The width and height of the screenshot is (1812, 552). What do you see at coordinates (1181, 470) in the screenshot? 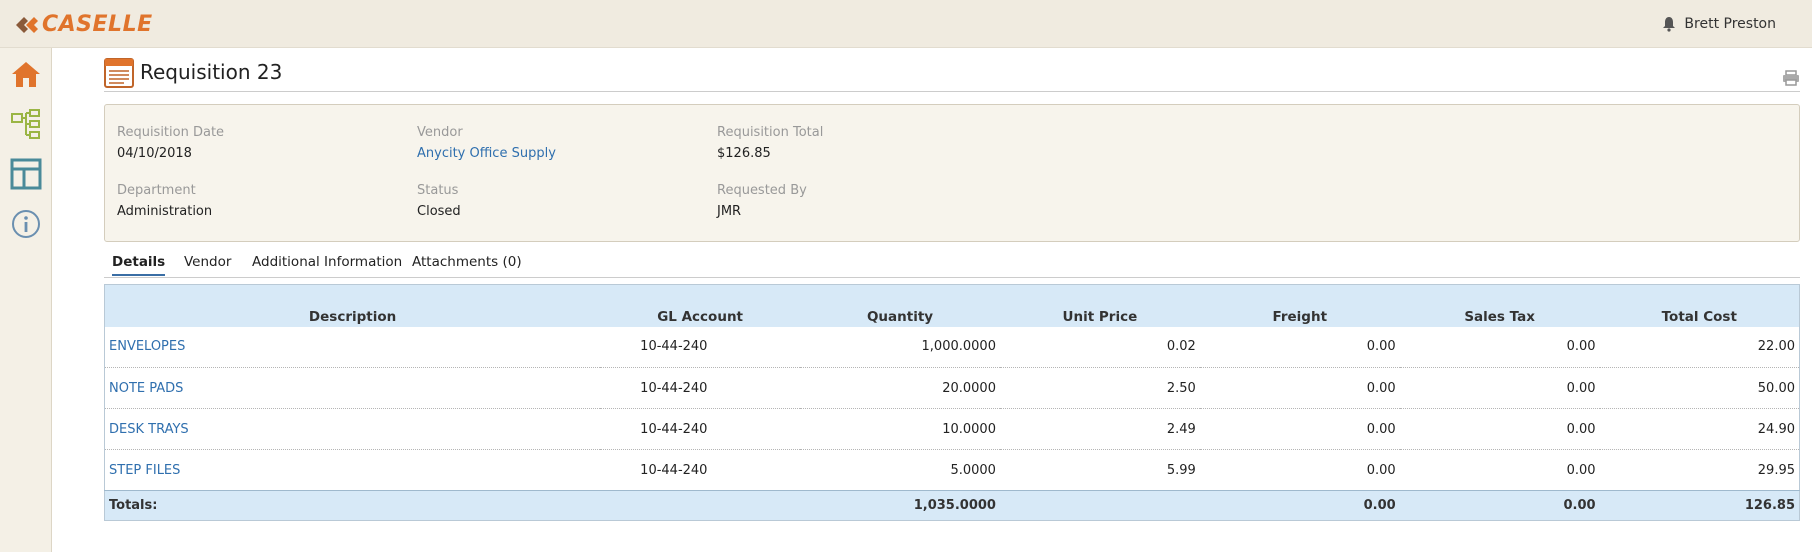
I see `unit-price-cell: 5.99` at bounding box center [1181, 470].